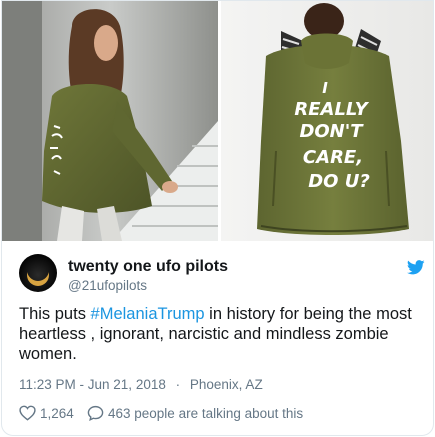 Image resolution: width=435 pixels, height=437 pixels. What do you see at coordinates (331, 109) in the screenshot?
I see `jacket-text-line-2: REALLY` at bounding box center [331, 109].